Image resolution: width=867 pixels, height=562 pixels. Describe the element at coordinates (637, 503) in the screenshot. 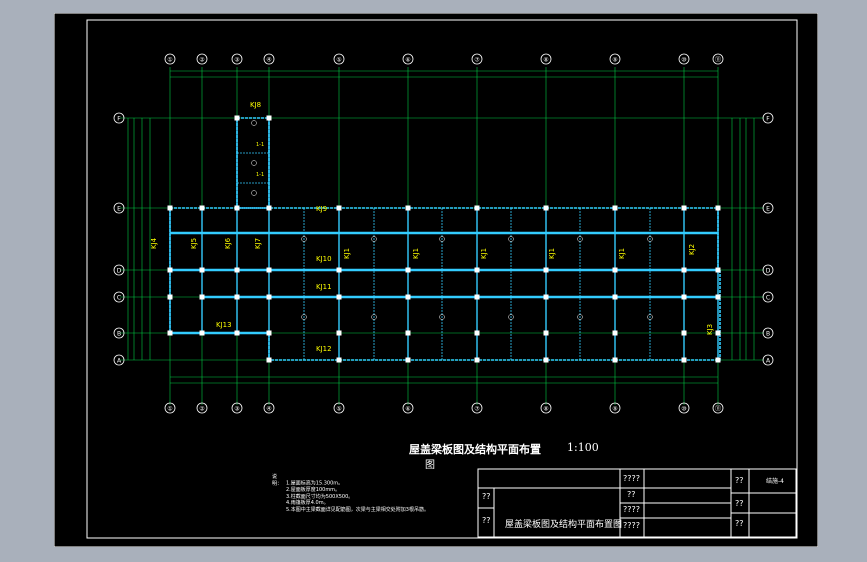

I see `title-block-lines` at that location.